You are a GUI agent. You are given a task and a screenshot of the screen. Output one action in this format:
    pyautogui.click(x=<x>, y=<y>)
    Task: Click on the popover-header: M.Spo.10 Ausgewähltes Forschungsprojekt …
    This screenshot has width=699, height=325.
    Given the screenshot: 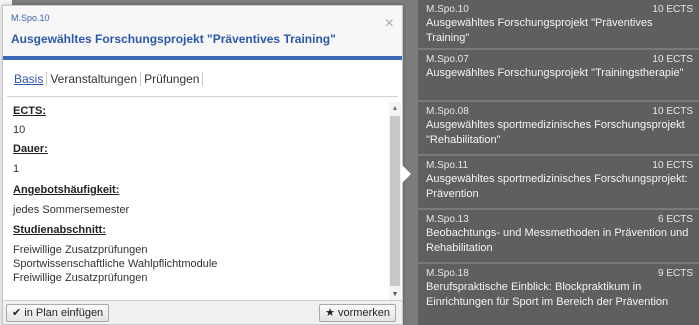 What is the action you would take?
    pyautogui.click(x=202, y=33)
    